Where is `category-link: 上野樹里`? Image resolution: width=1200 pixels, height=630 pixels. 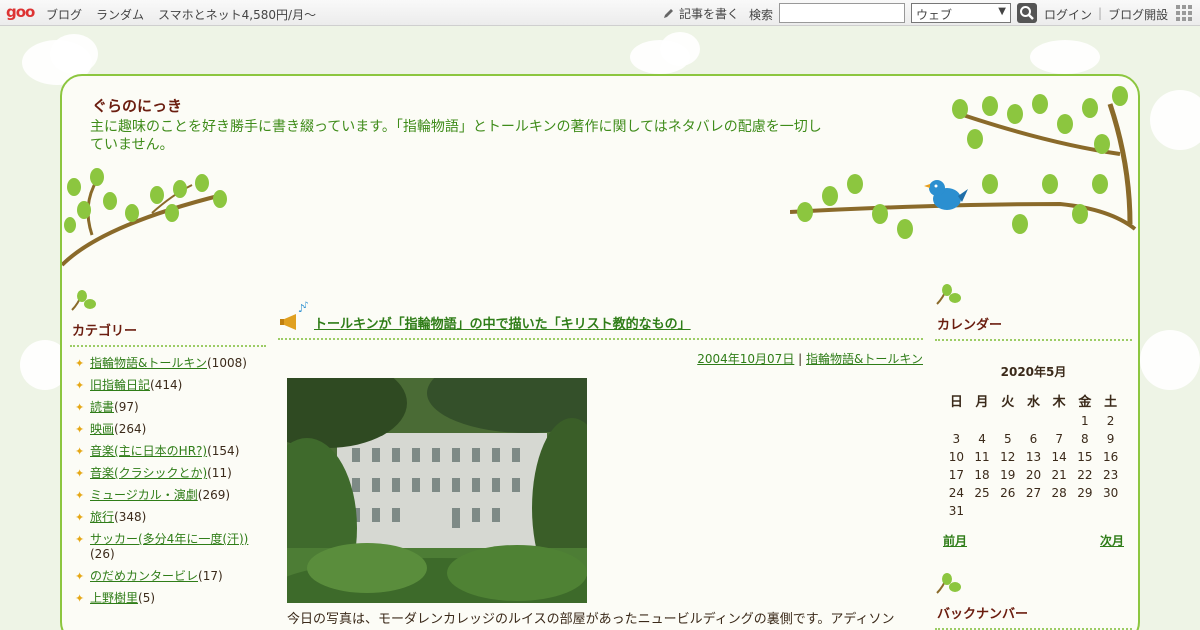 category-link: 上野樹里 is located at coordinates (114, 598).